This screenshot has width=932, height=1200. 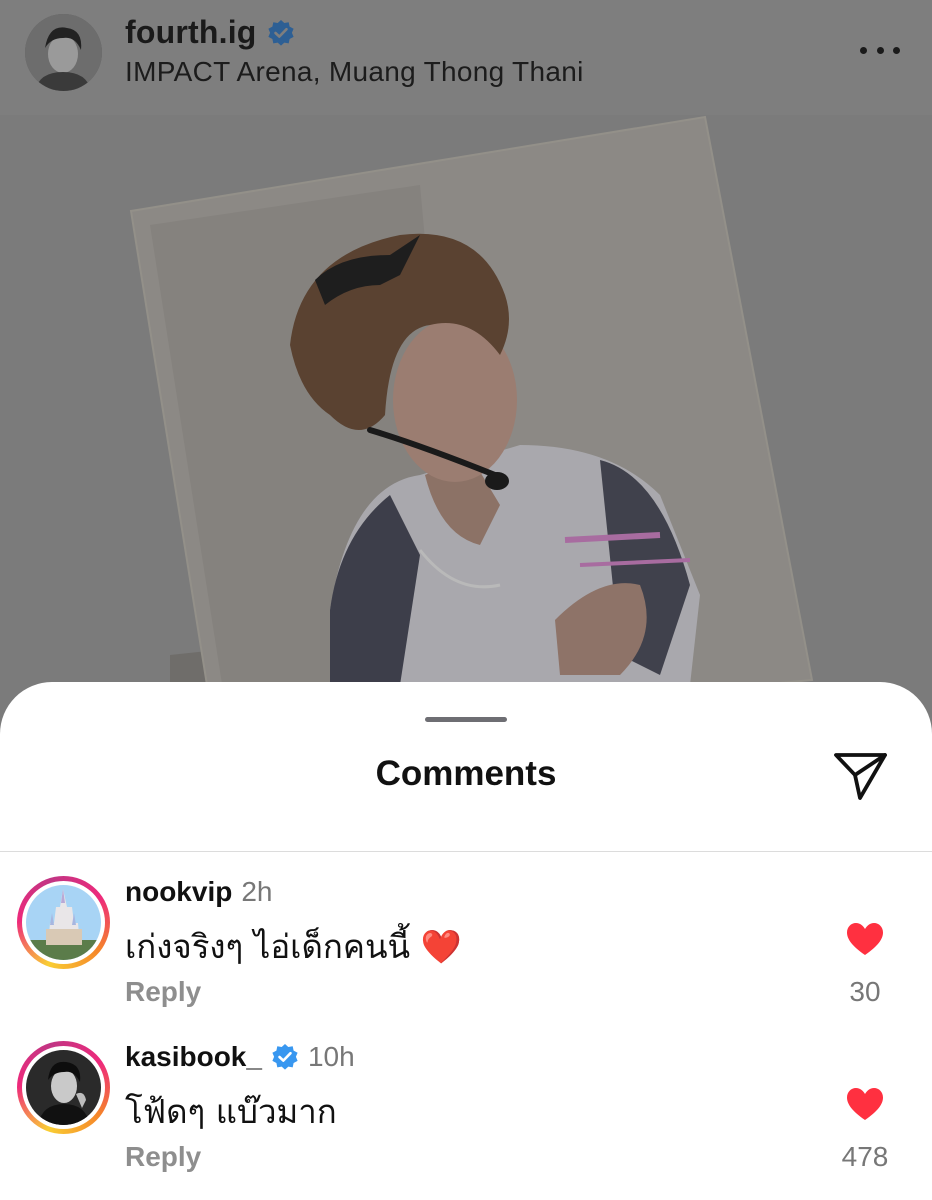 What do you see at coordinates (354, 72) in the screenshot?
I see `post-location: IMPACT Arena, Muang Thong Thani` at bounding box center [354, 72].